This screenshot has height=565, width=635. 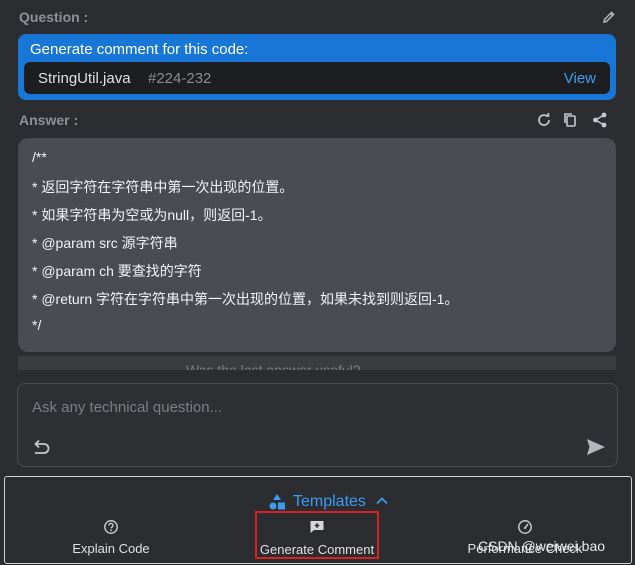 What do you see at coordinates (318, 122) in the screenshot?
I see `answer-header: Answer :` at bounding box center [318, 122].